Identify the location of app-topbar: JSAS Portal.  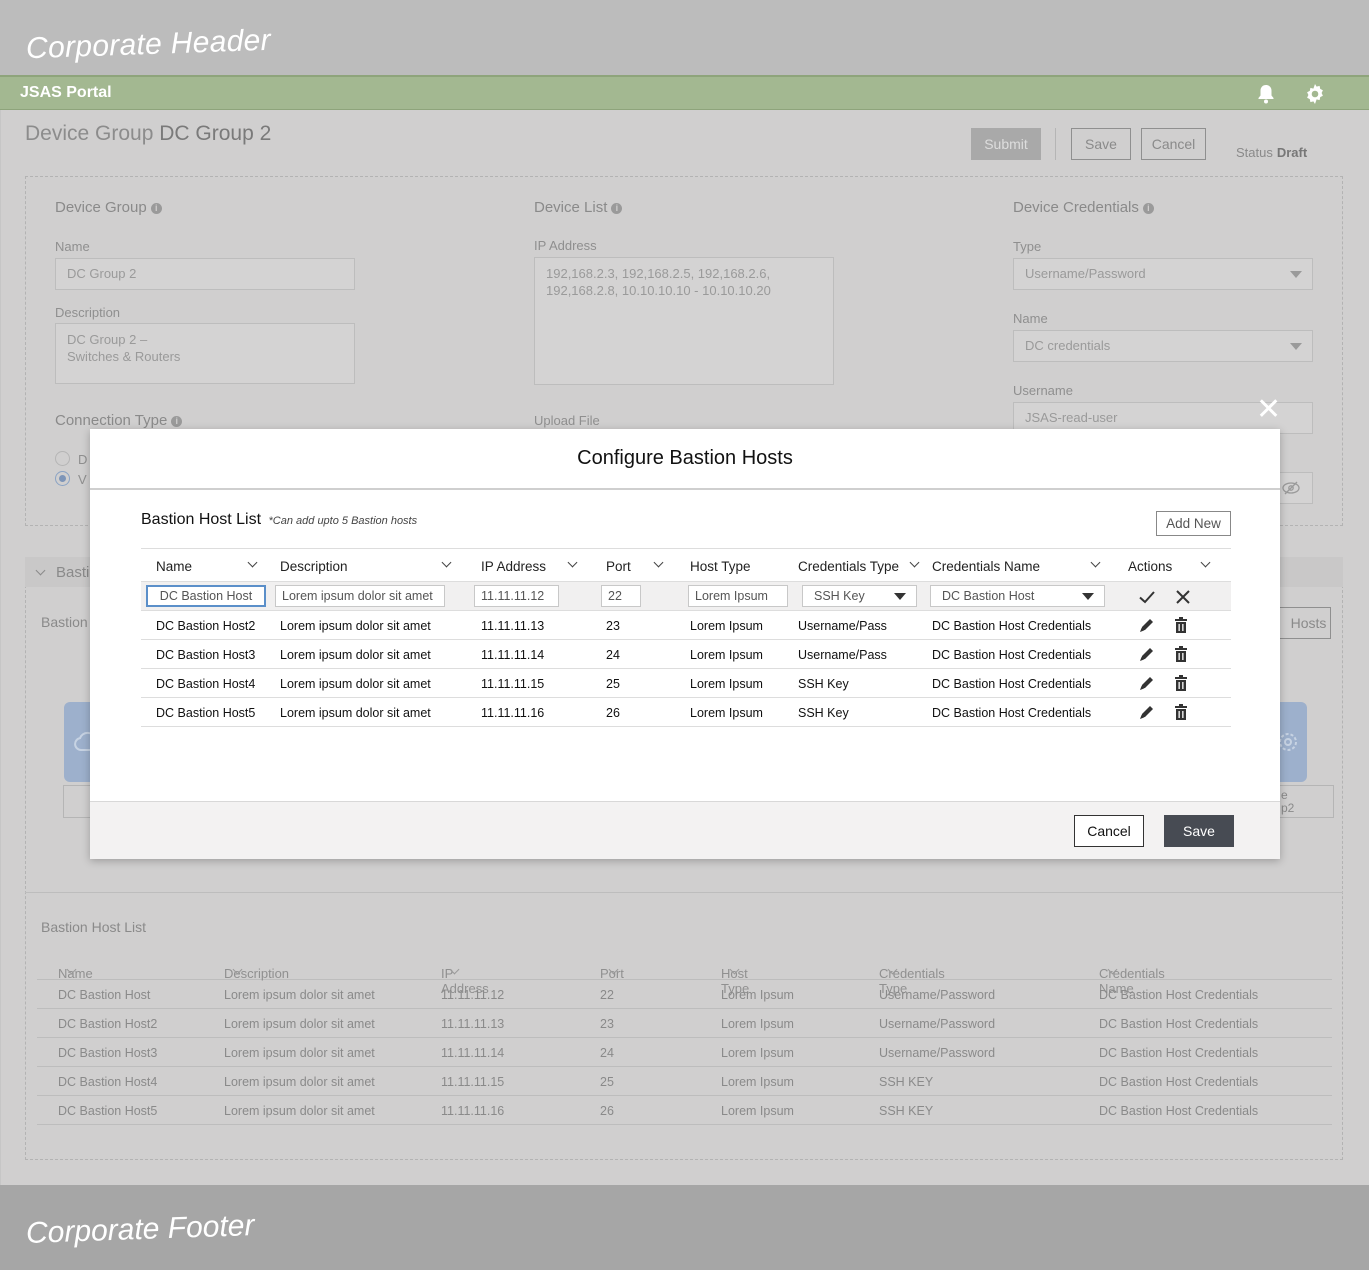
(684, 92).